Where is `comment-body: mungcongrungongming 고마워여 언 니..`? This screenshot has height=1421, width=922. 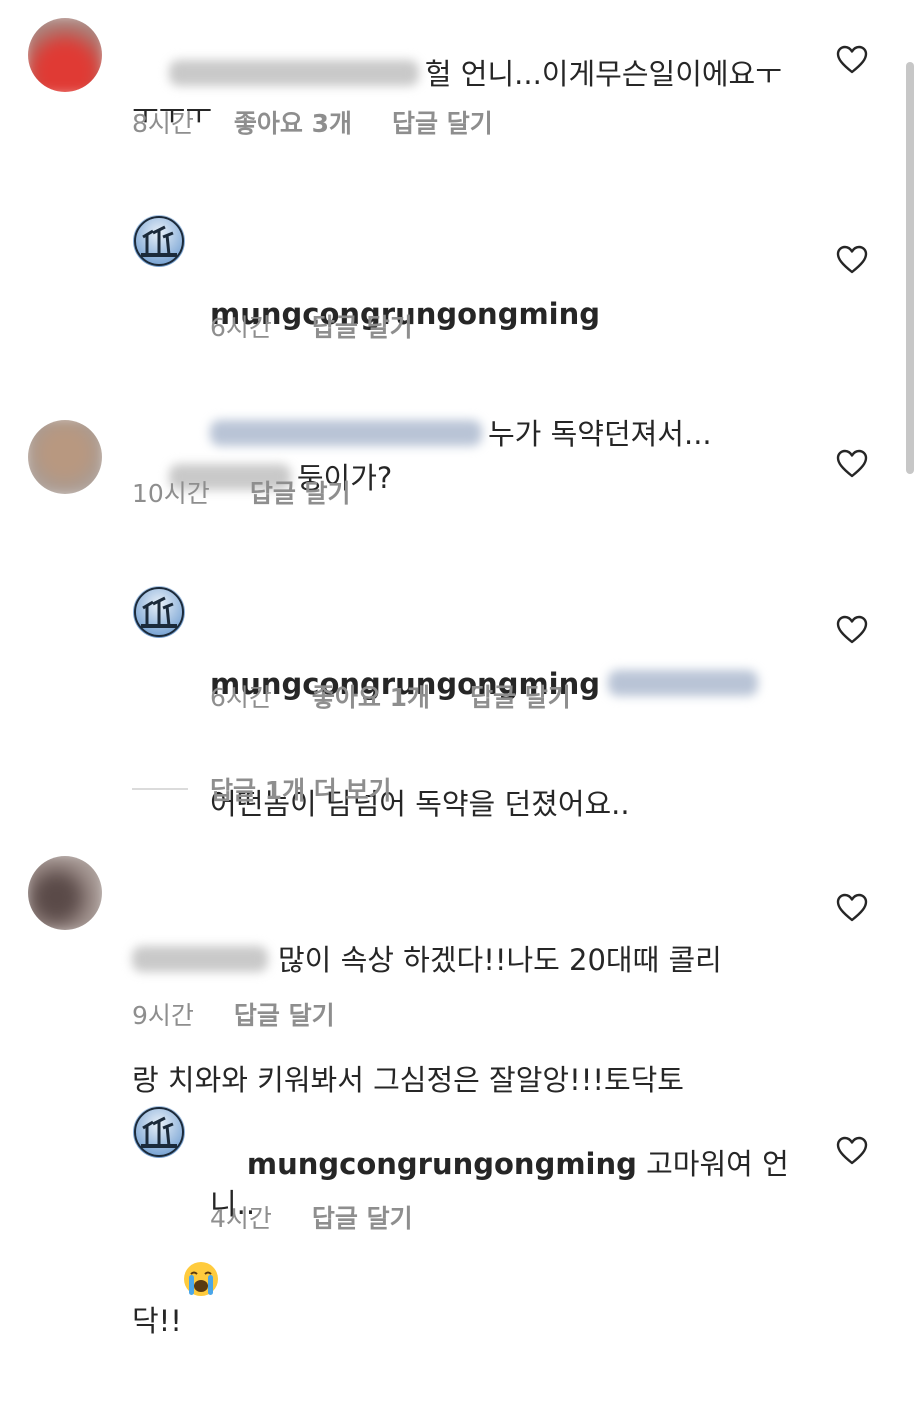 comment-body: mungcongrungongming 고마워여 언 니.. is located at coordinates (510, 1184).